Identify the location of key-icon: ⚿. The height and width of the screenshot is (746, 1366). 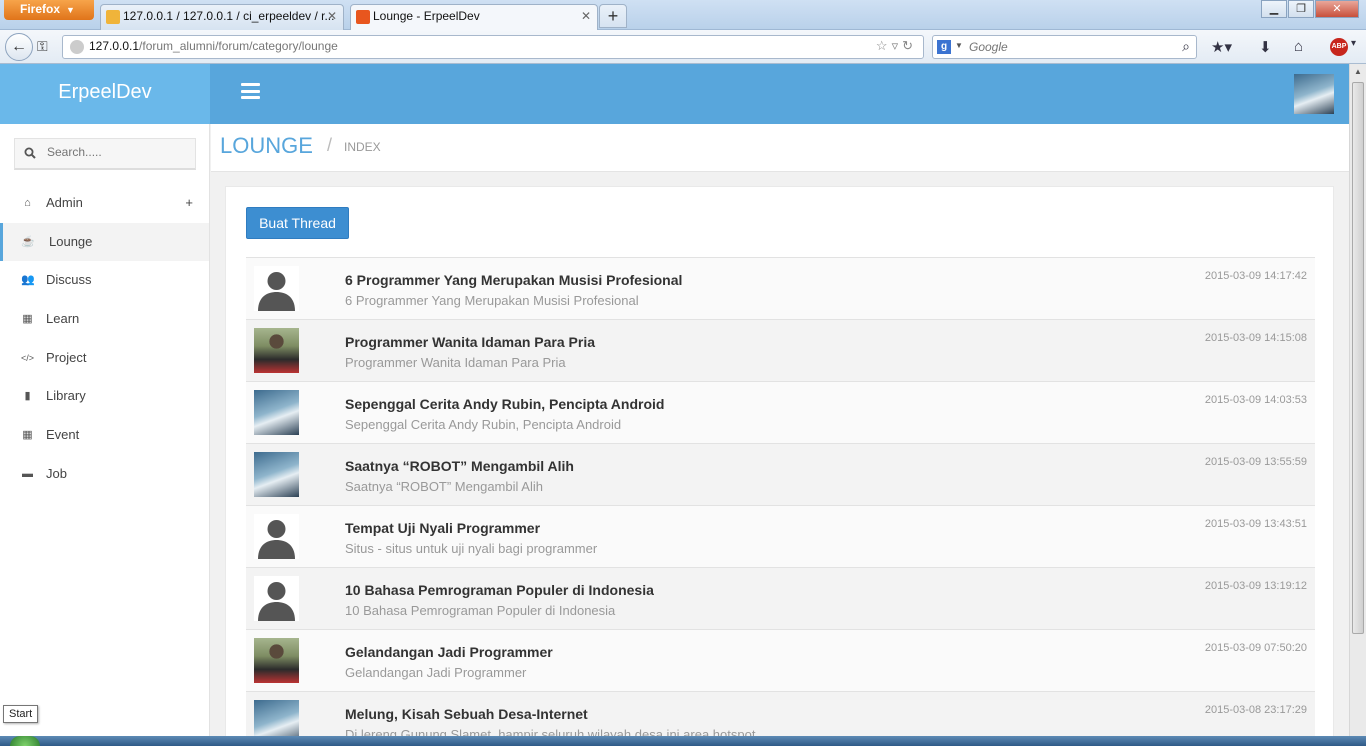
(42, 46).